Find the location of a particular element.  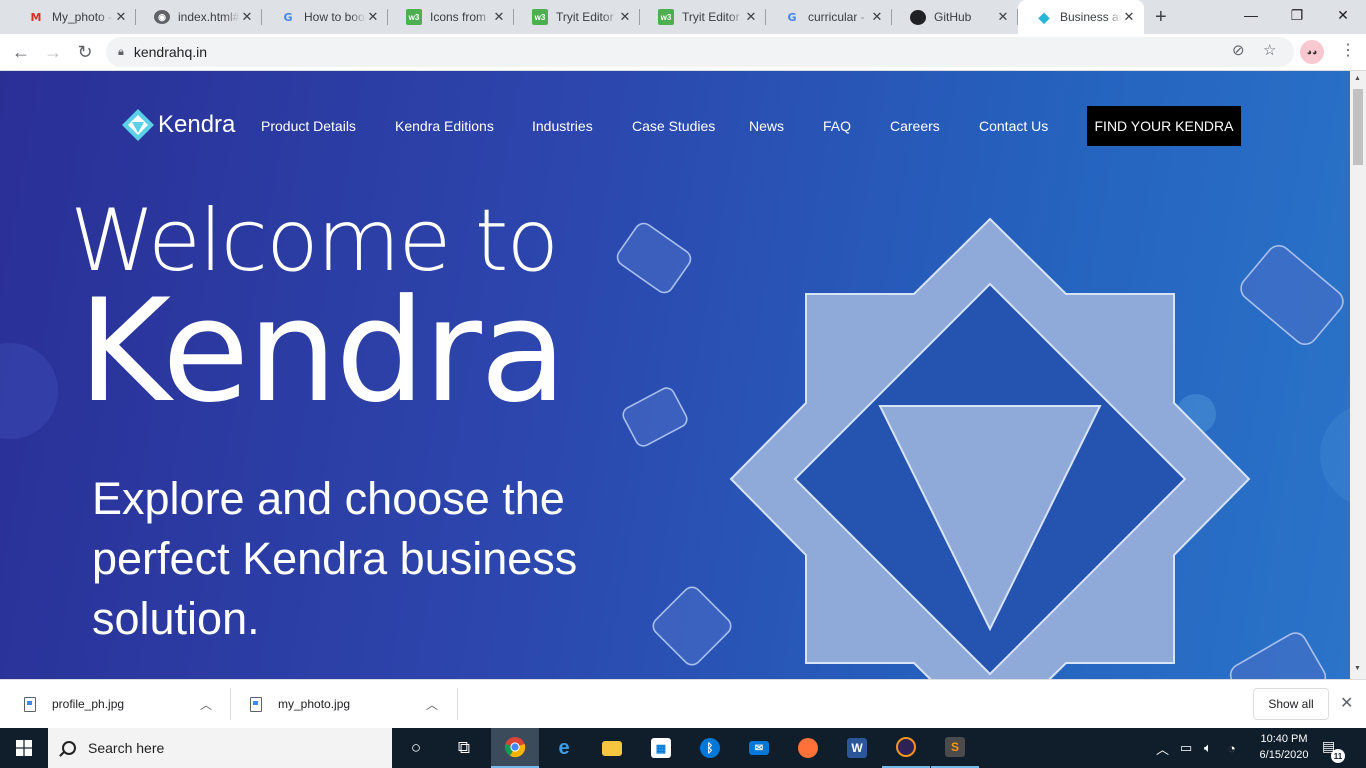

bookmark-star-icon: ☆ is located at coordinates (1269, 50).